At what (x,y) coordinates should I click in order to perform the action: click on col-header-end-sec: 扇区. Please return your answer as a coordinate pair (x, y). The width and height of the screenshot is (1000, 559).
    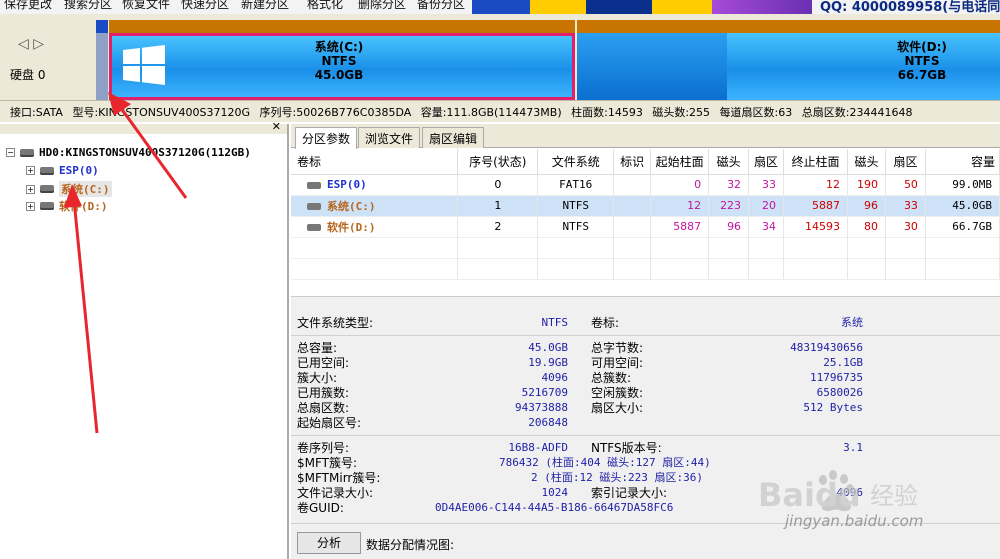
    Looking at the image, I should click on (905, 162).